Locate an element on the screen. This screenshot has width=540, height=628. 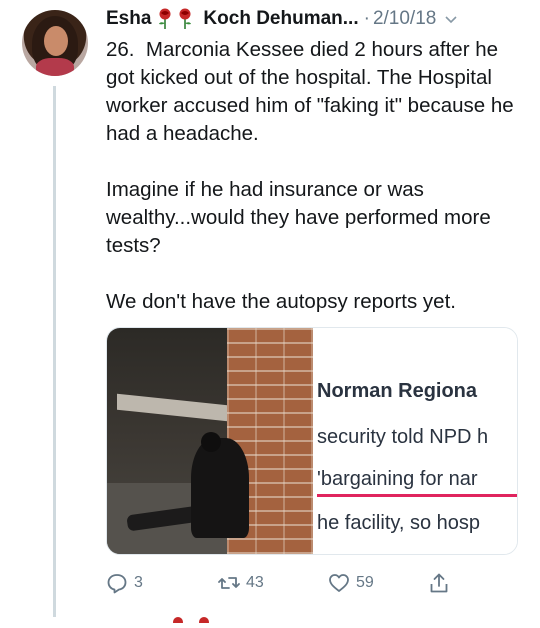
next-tweet-peek is located at coordinates (198, 618).